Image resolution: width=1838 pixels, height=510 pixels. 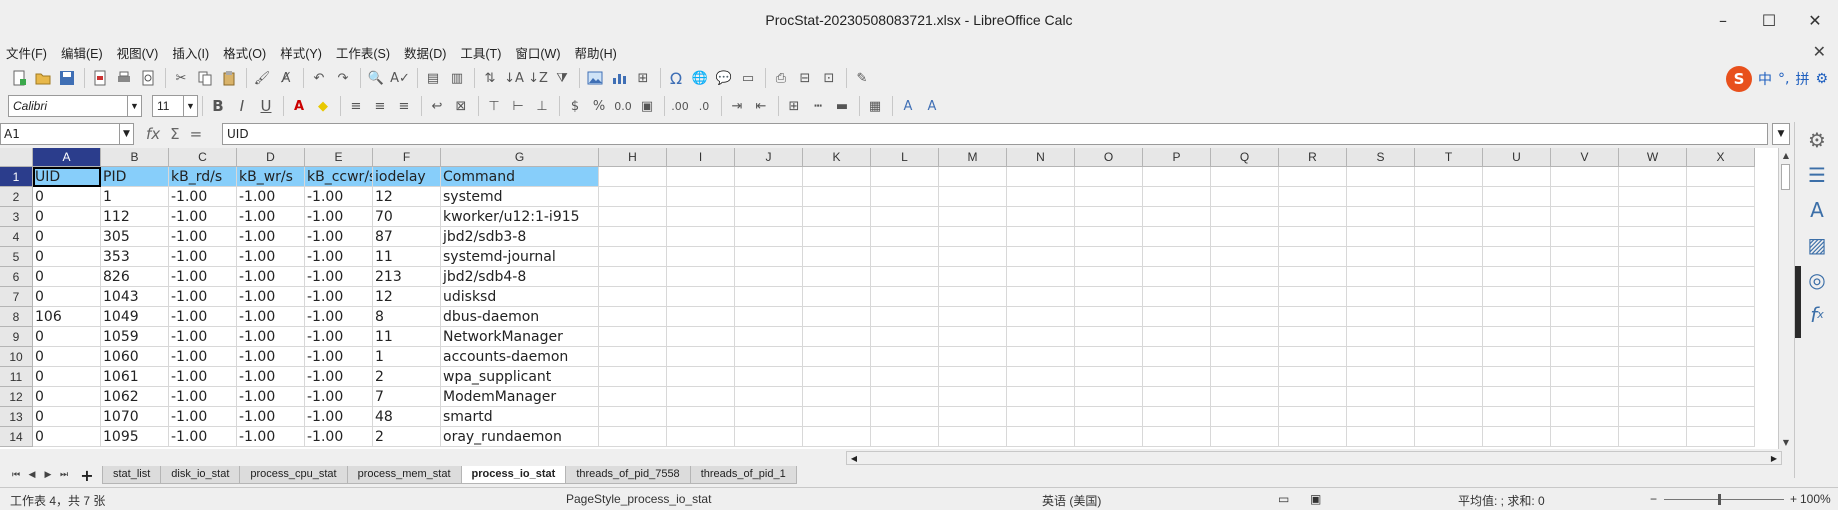 What do you see at coordinates (124, 78) in the screenshot?
I see `print-icon` at bounding box center [124, 78].